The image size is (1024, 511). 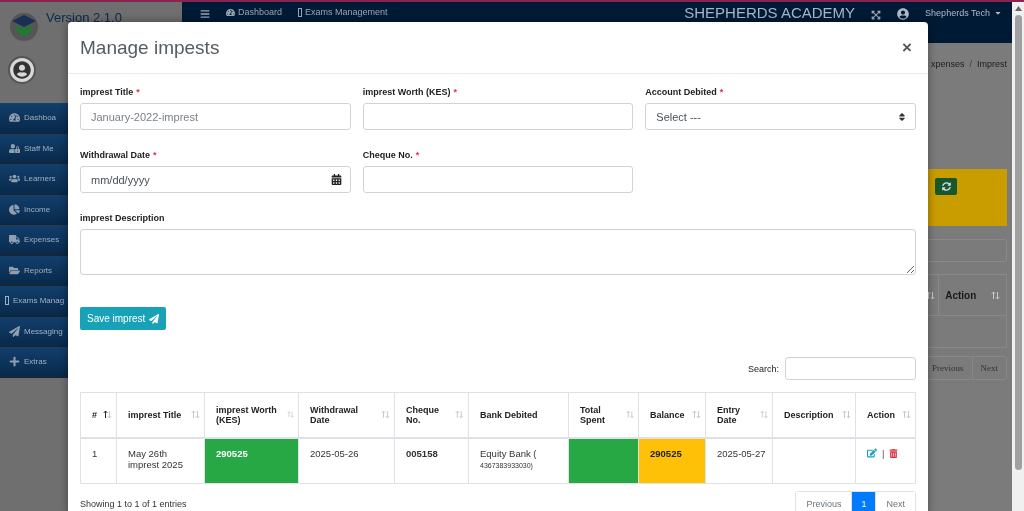 I want to click on page-button: 1, so click(x=863, y=501).